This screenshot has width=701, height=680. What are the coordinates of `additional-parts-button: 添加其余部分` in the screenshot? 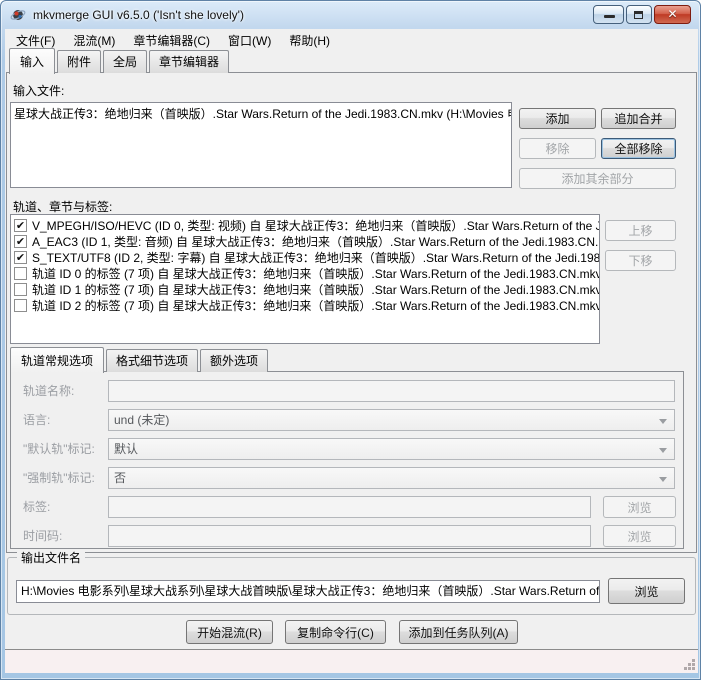 It's located at (597, 178).